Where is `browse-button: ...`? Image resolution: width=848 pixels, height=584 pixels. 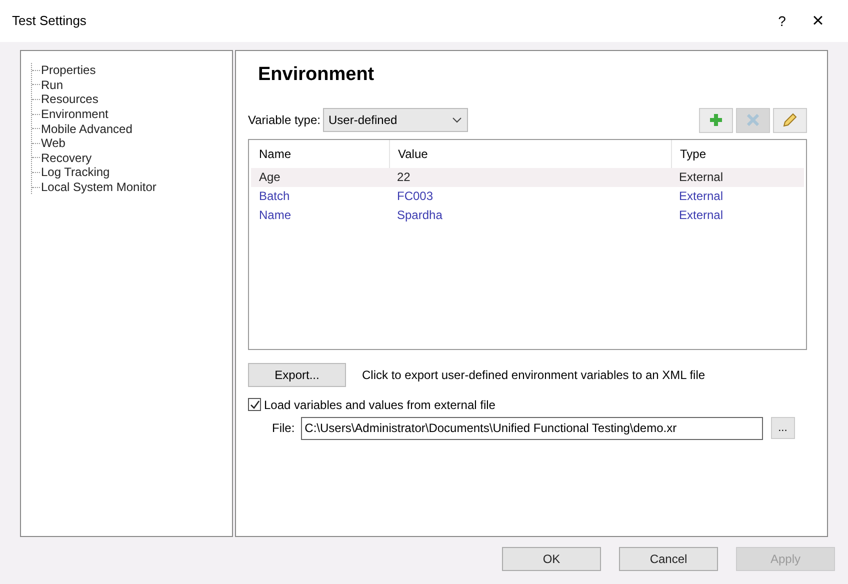
browse-button: ... is located at coordinates (782, 428).